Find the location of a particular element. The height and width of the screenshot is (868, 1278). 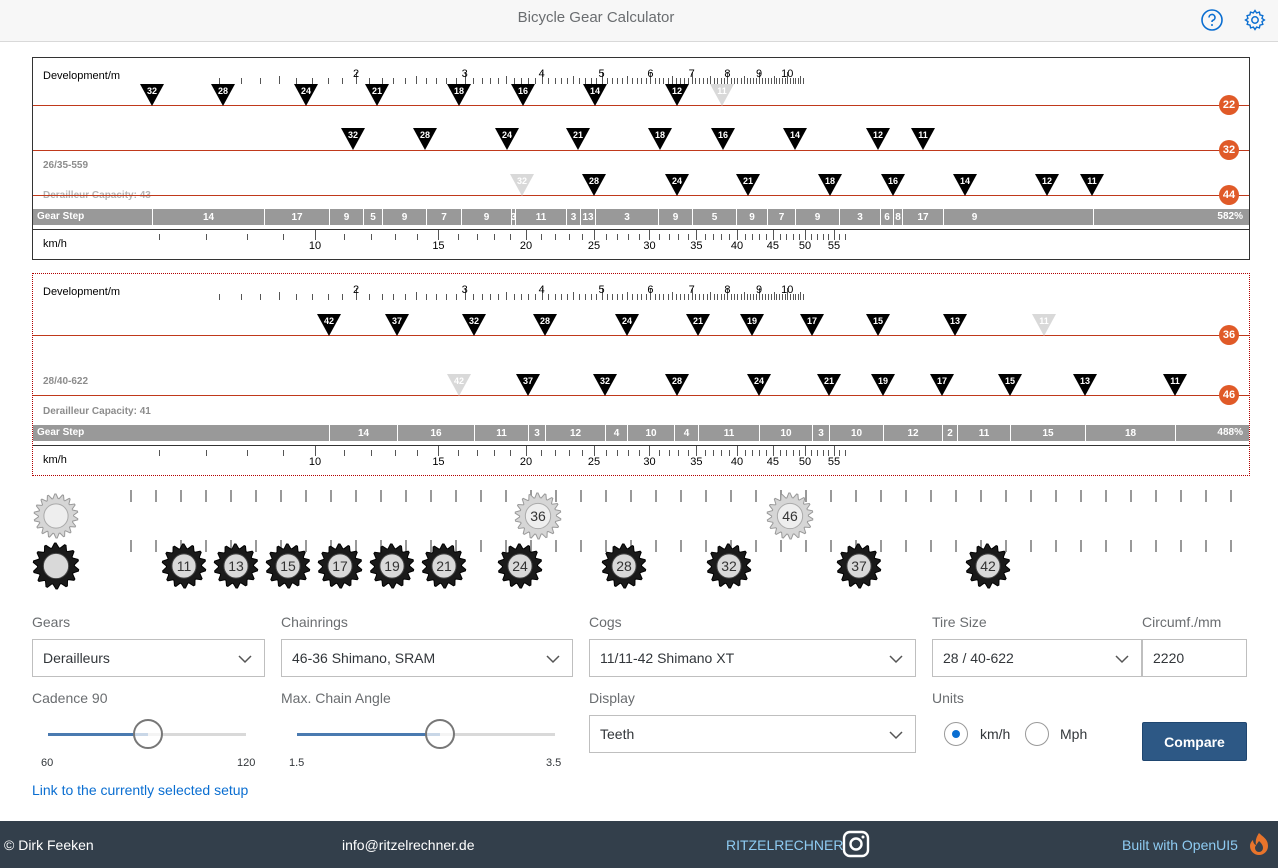

units-kmh-radio is located at coordinates (956, 734).